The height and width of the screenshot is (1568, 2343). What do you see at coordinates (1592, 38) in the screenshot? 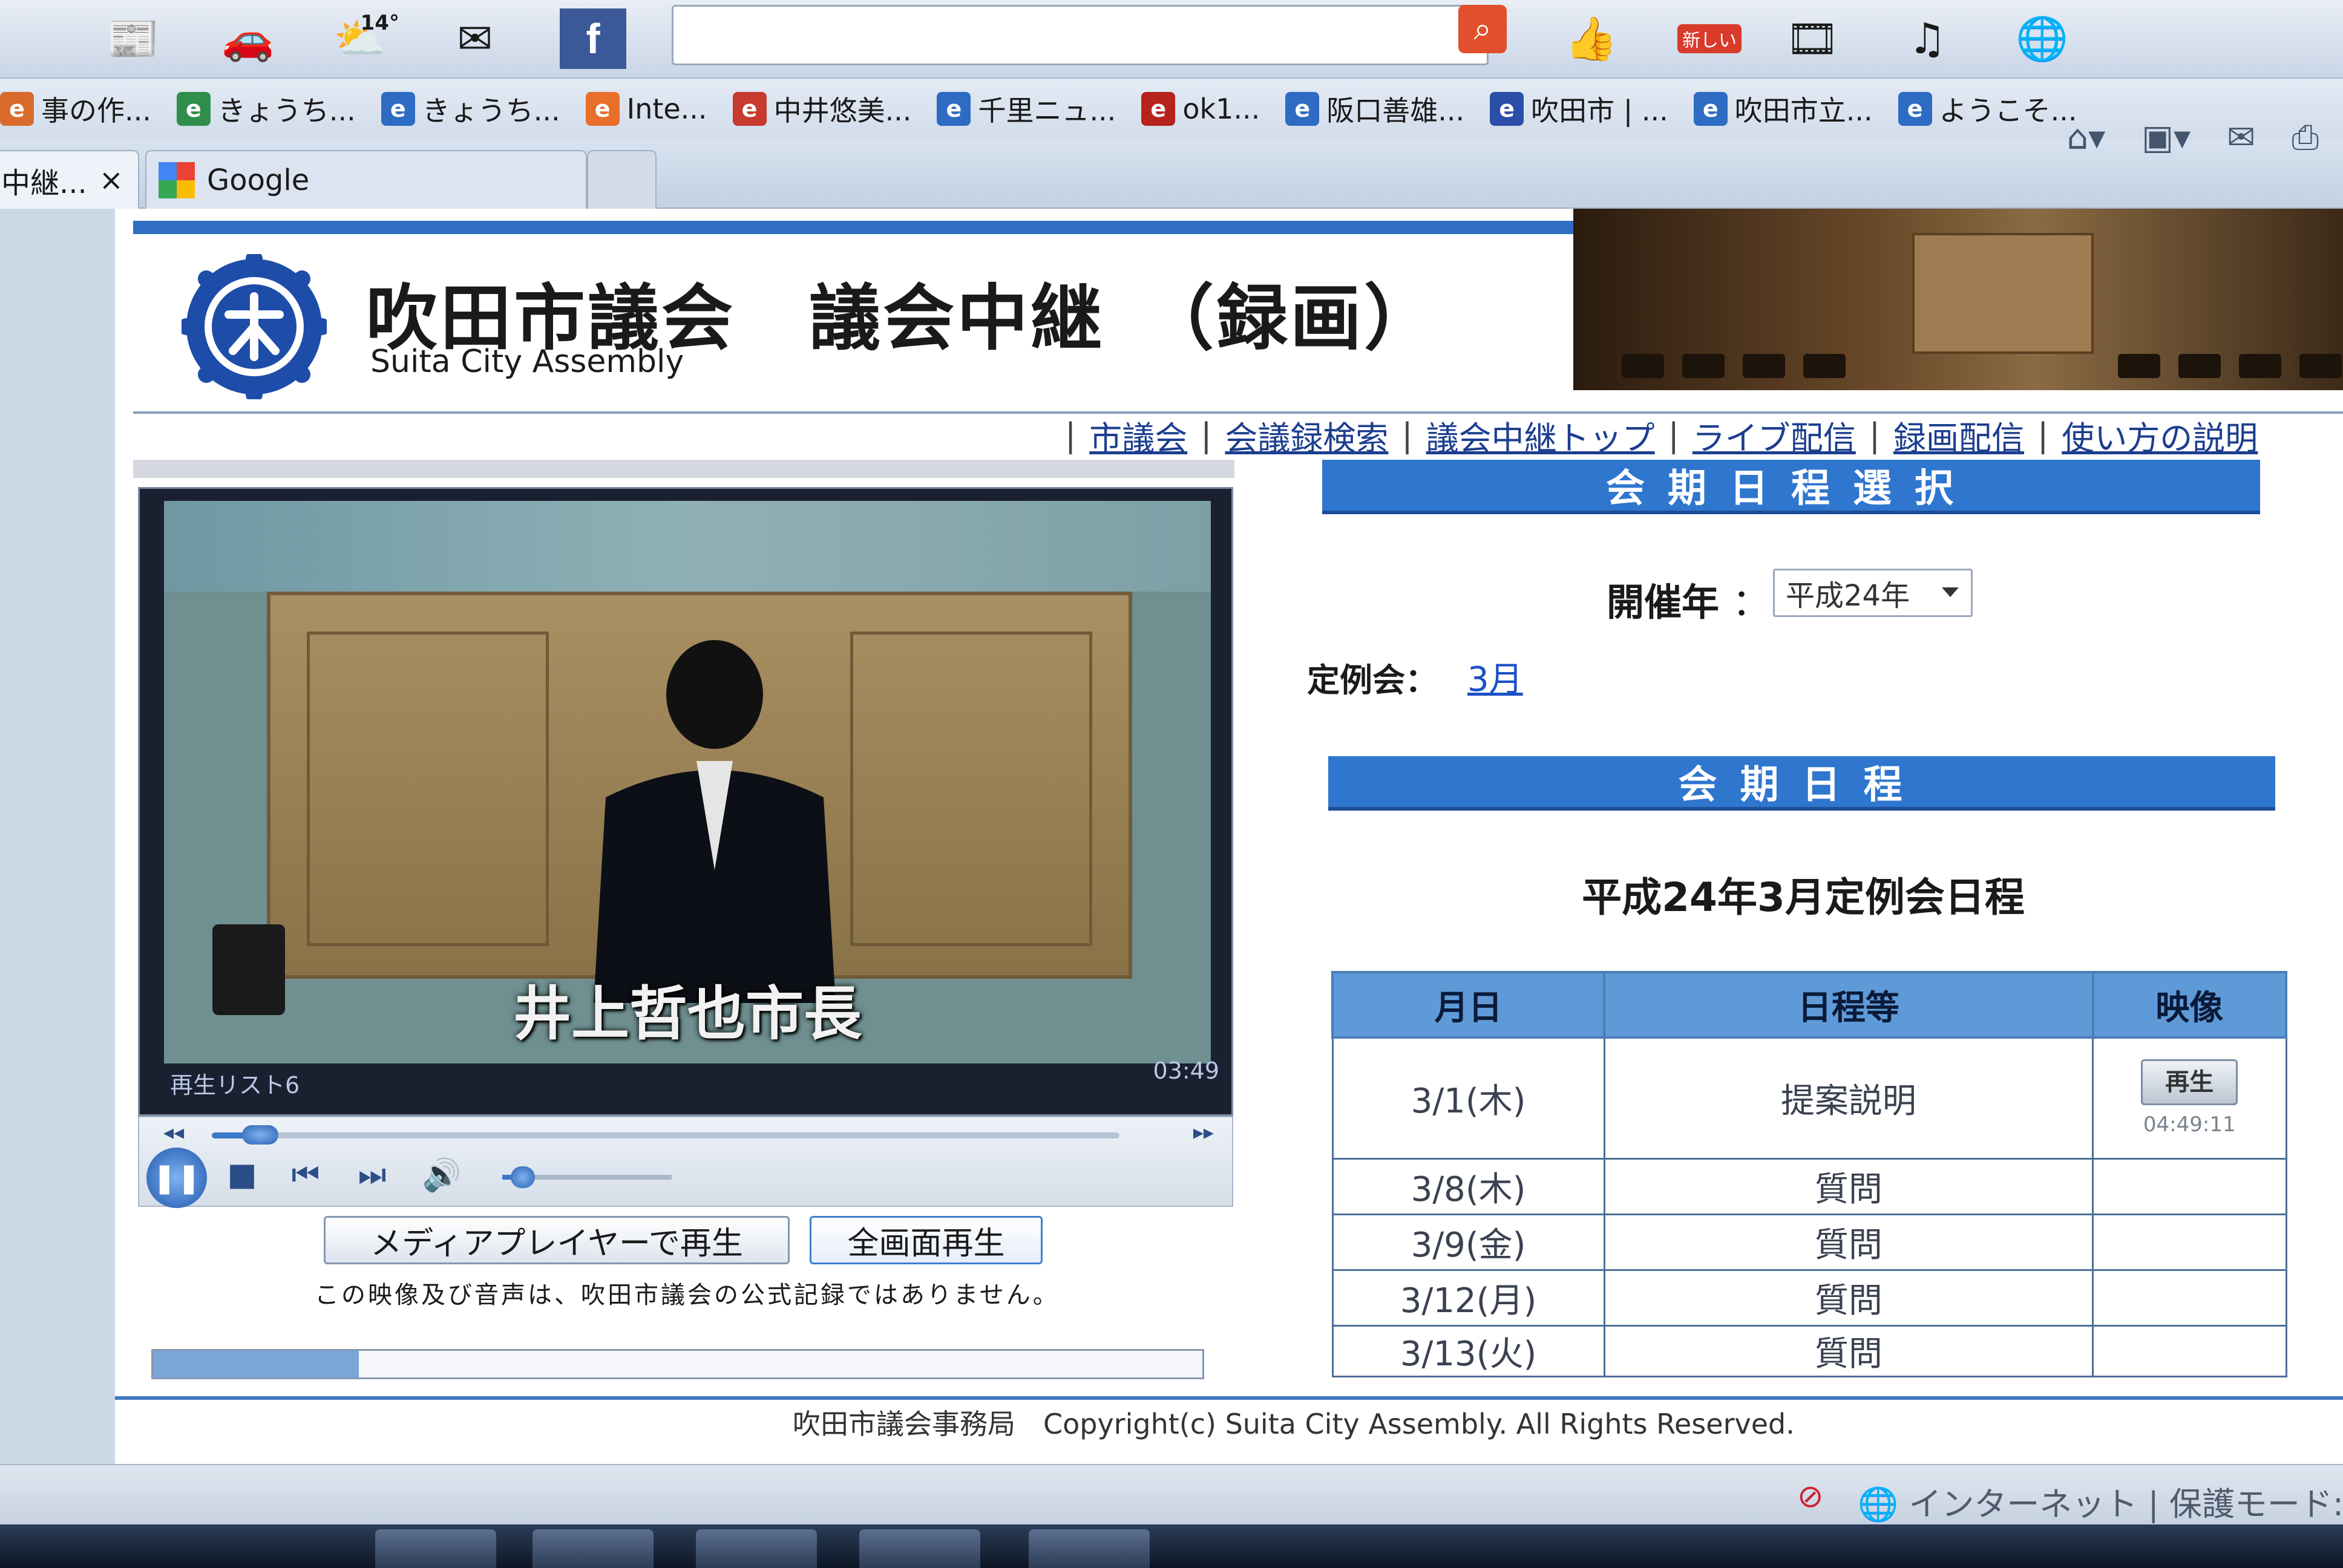
I see `like-icon: 👍` at bounding box center [1592, 38].